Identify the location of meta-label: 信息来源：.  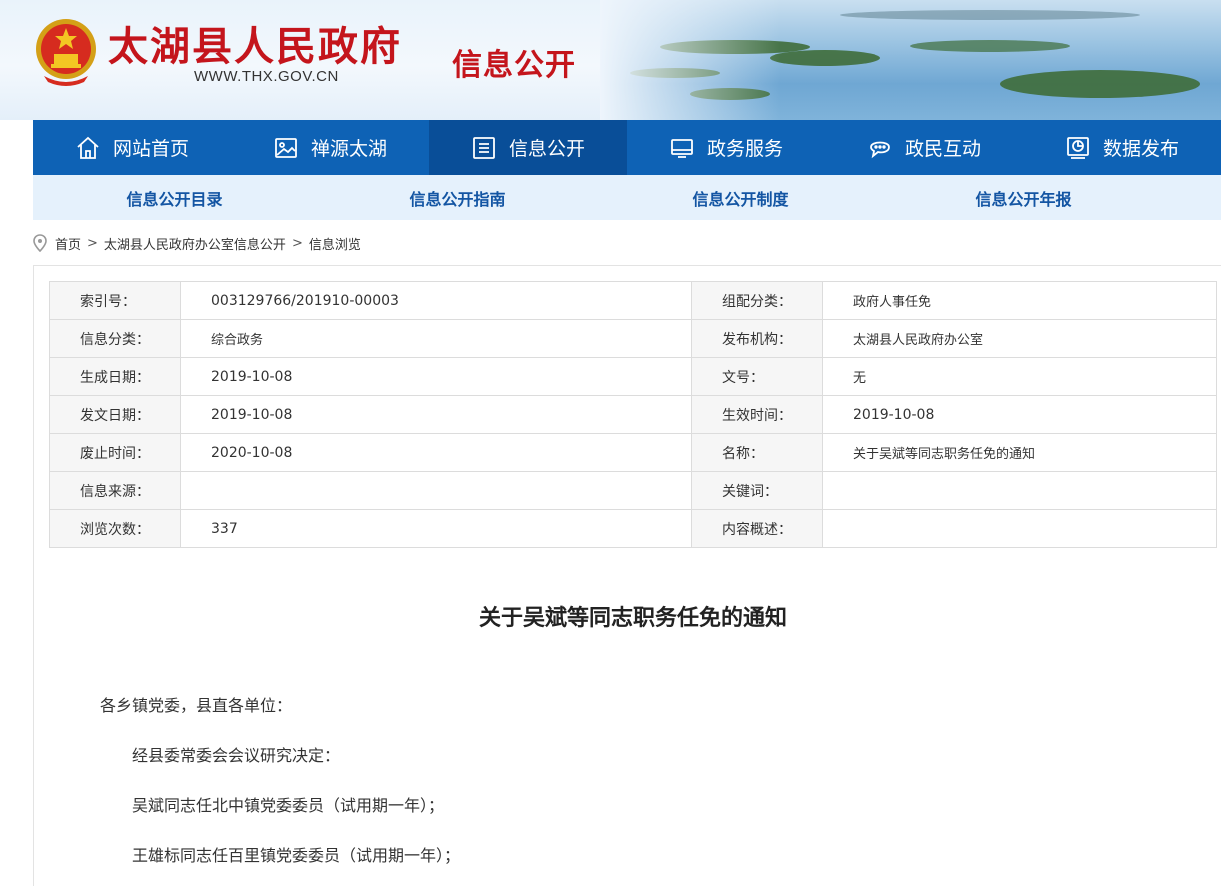
(115, 490).